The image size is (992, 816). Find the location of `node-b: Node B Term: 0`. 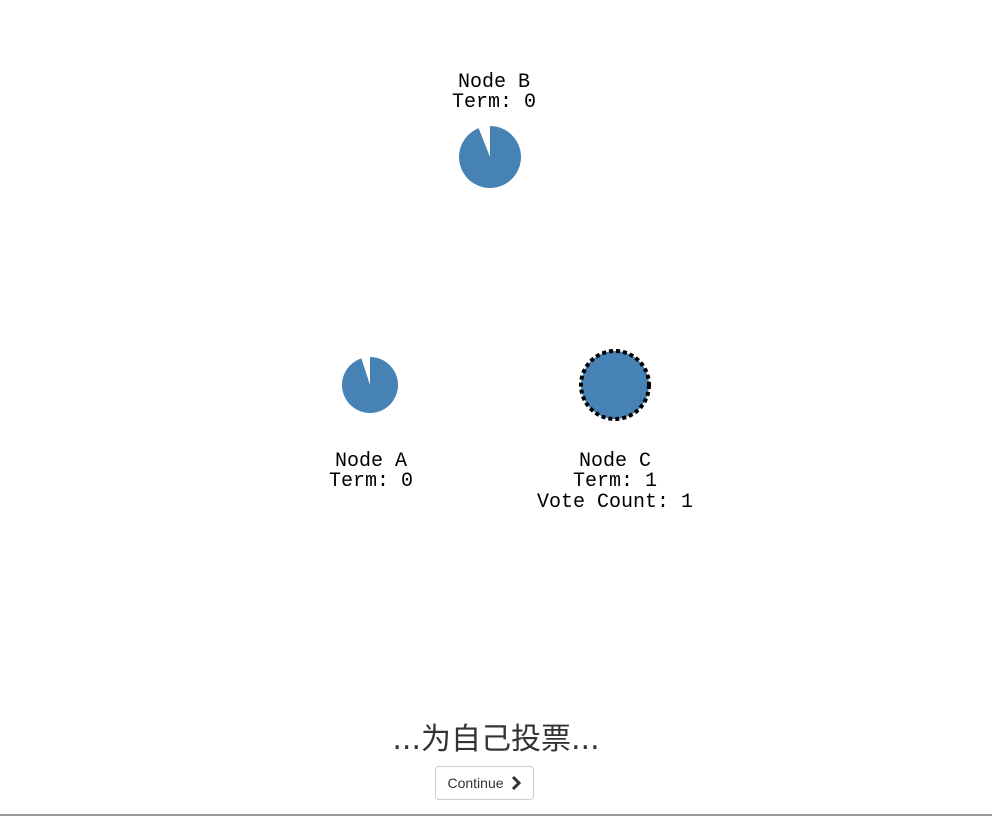

node-b: Node B Term: 0 is located at coordinates (494, 129).